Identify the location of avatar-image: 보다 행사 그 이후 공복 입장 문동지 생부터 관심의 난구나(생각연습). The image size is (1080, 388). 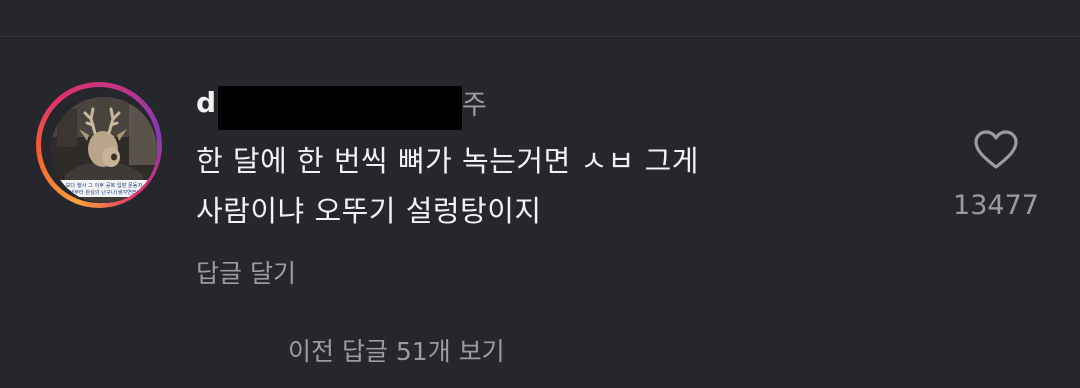
(104, 150).